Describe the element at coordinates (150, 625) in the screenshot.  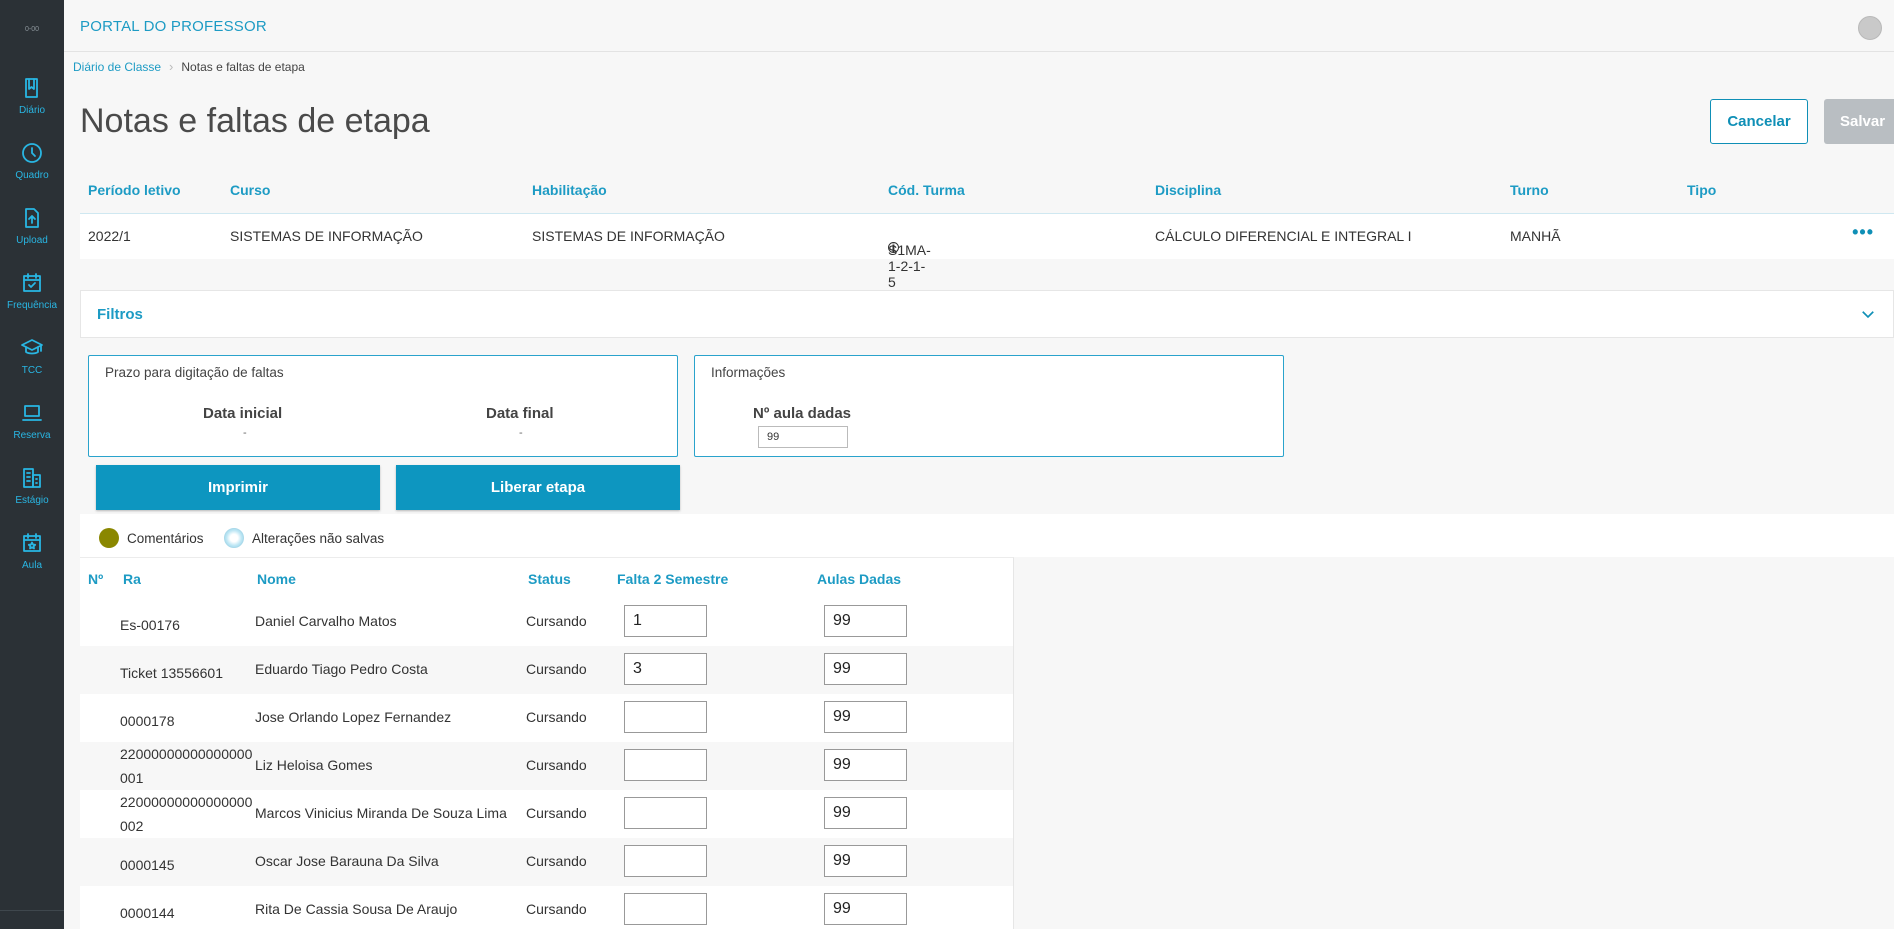
I see `student-ra: Es-00176` at that location.